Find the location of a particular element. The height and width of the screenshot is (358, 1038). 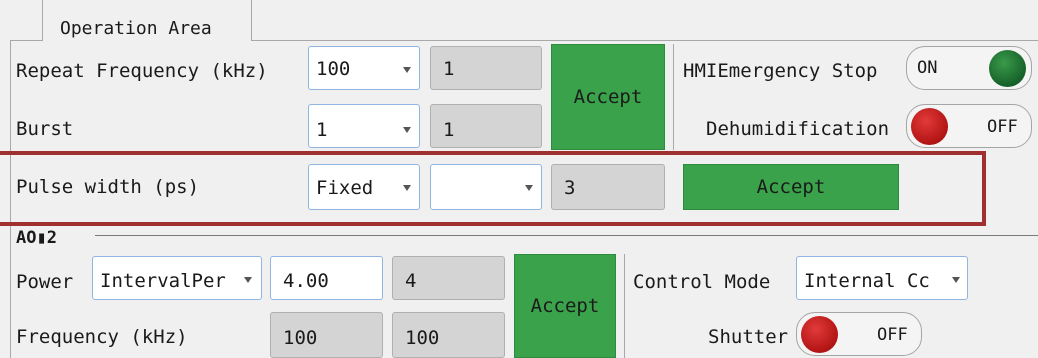

power-mode-select: IntervalPer is located at coordinates (177, 278).